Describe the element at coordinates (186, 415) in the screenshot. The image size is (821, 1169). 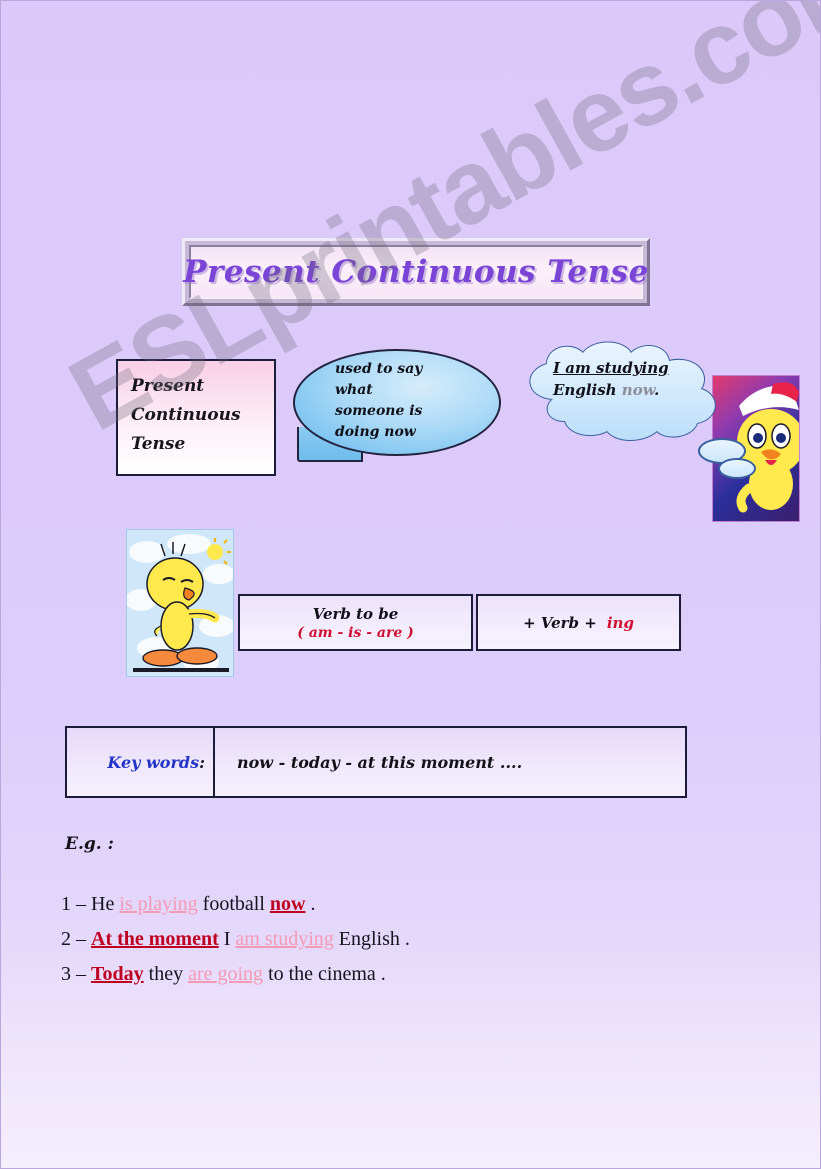
I see `tense-name-line-2: Continuous` at that location.